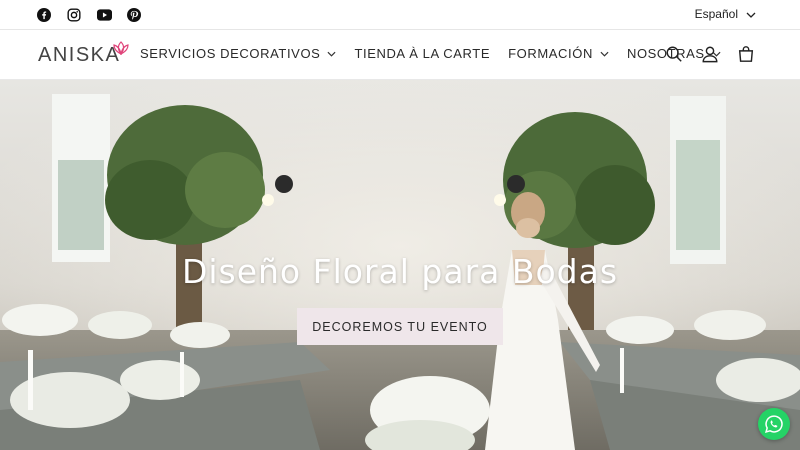 The image size is (800, 450). I want to click on top-bar: Español, so click(400, 15).